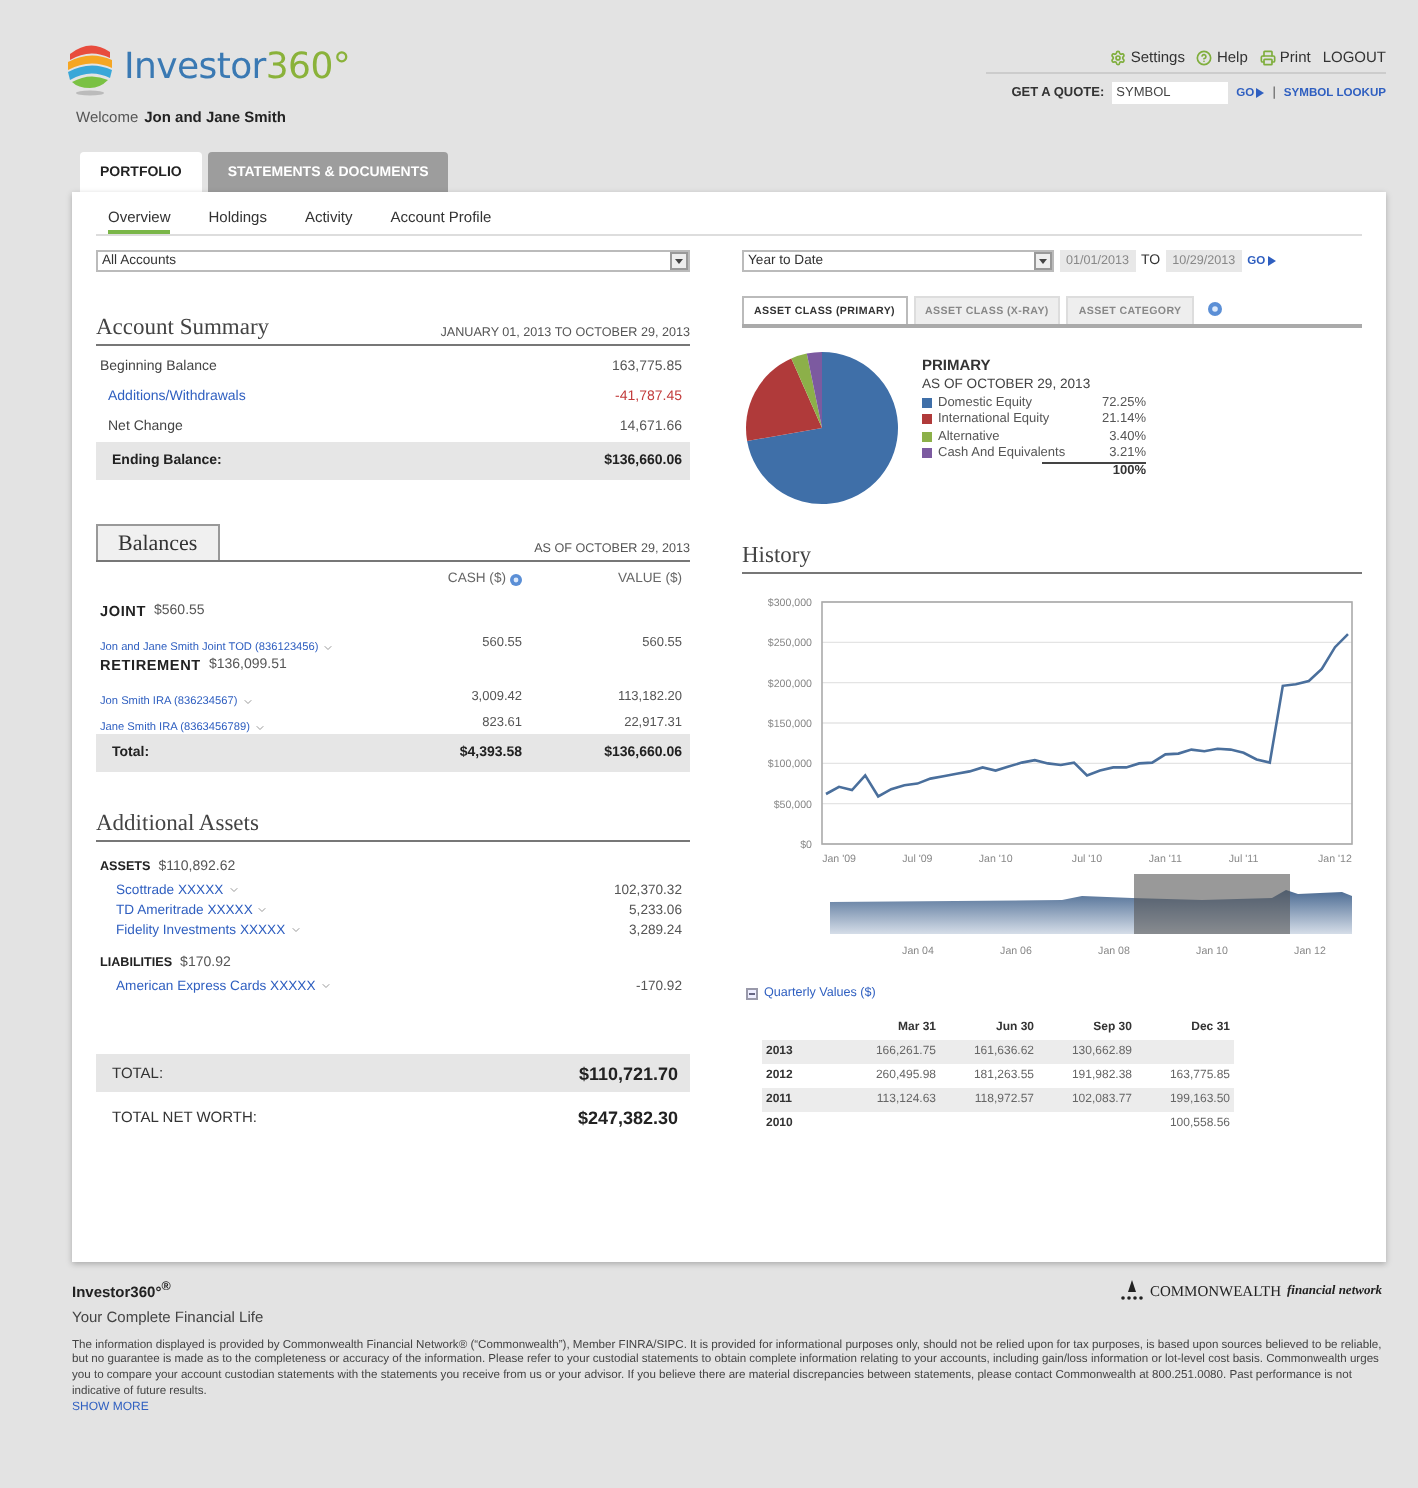 This screenshot has height=1488, width=1418. What do you see at coordinates (1131, 1290) in the screenshot?
I see `partner-logo-icon` at bounding box center [1131, 1290].